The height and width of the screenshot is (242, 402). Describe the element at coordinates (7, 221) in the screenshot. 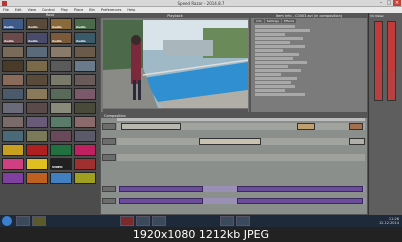

I see `start-button` at that location.